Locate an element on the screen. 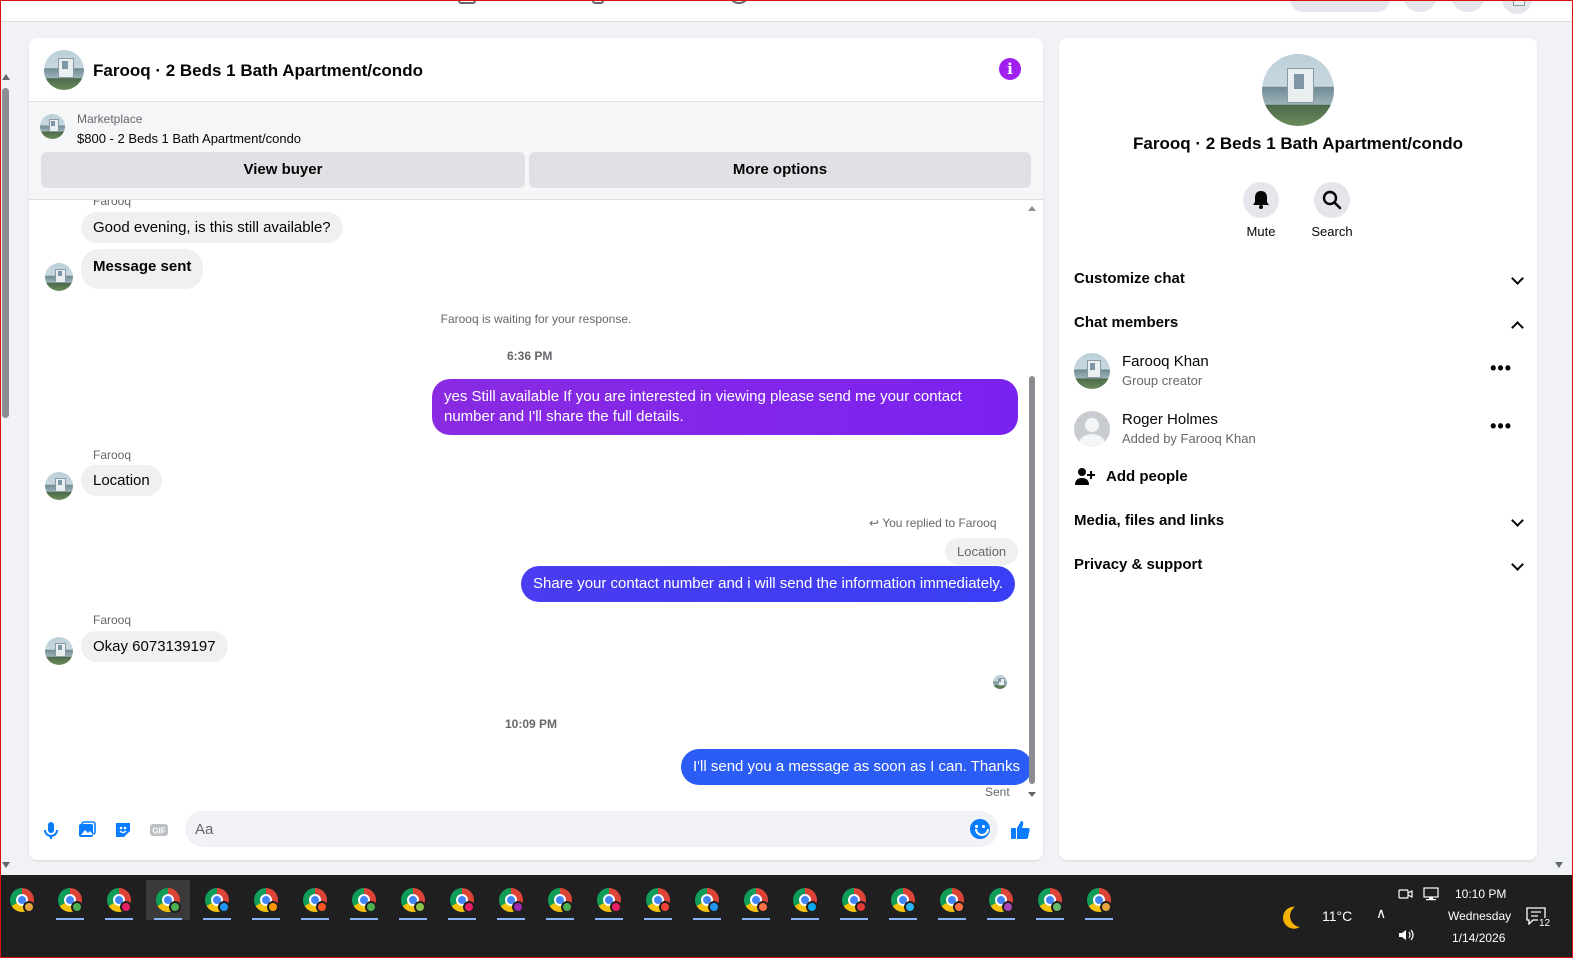  like-icon is located at coordinates (1021, 830).